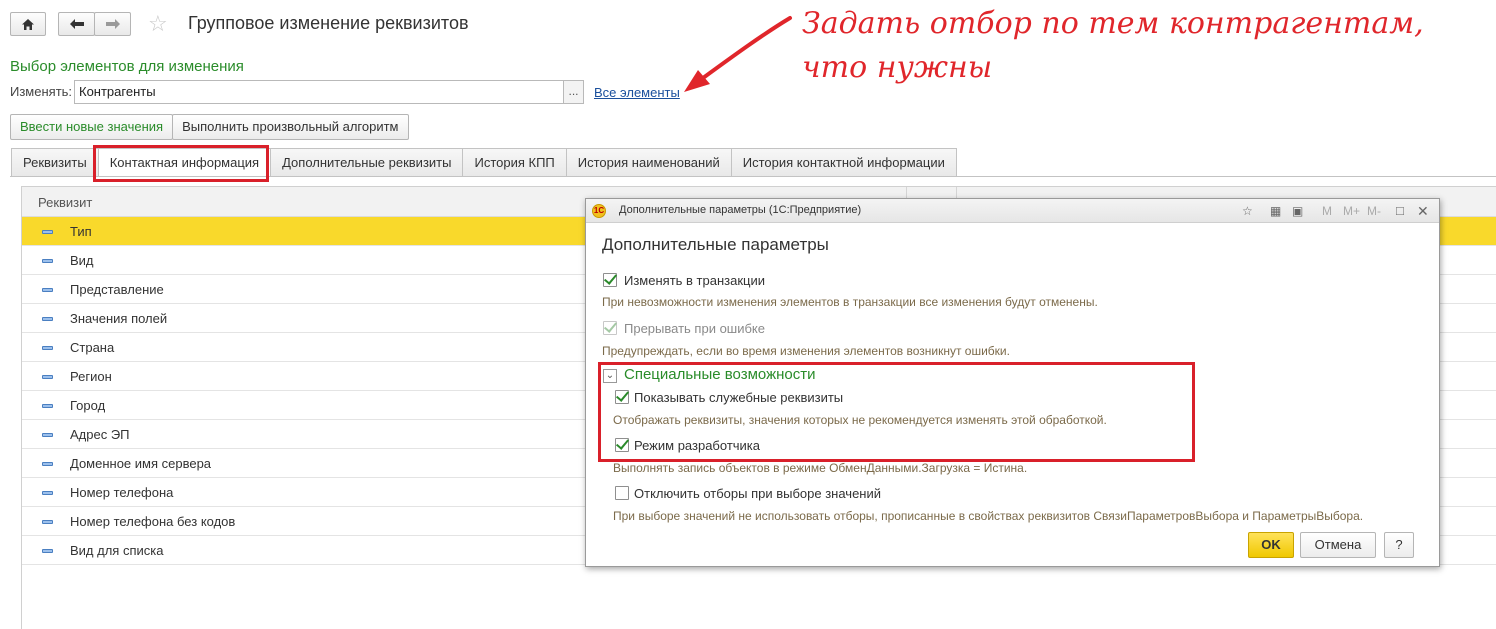  Describe the element at coordinates (119, 318) in the screenshot. I see `row-label: Значения полей` at that location.